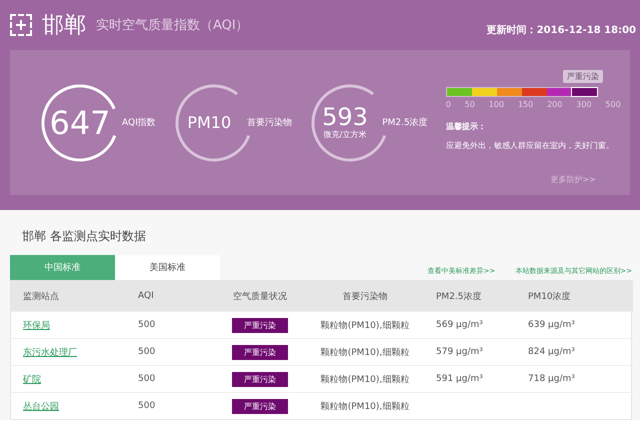  What do you see at coordinates (459, 352) in the screenshot?
I see `table-cell-text: 579 μg/m³` at bounding box center [459, 352].